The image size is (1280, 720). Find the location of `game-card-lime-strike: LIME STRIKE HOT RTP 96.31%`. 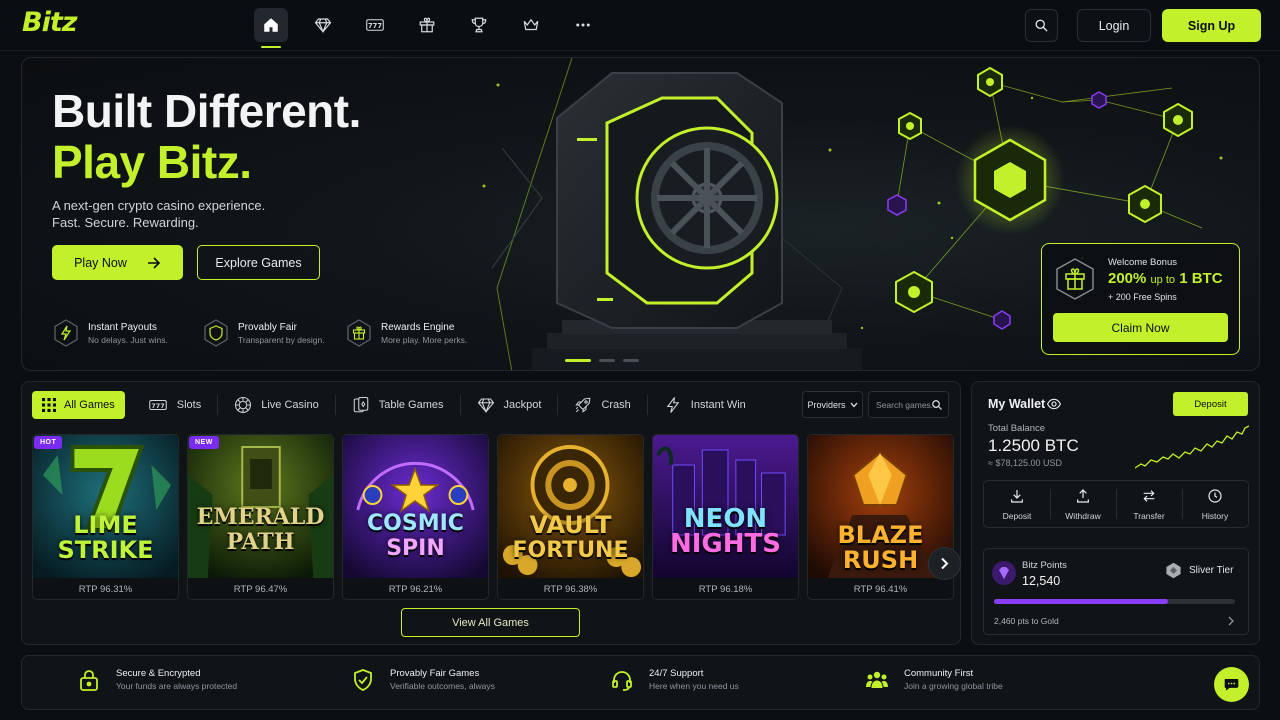

game-card-lime-strike: LIME STRIKE HOT RTP 96.31% is located at coordinates (105, 517).